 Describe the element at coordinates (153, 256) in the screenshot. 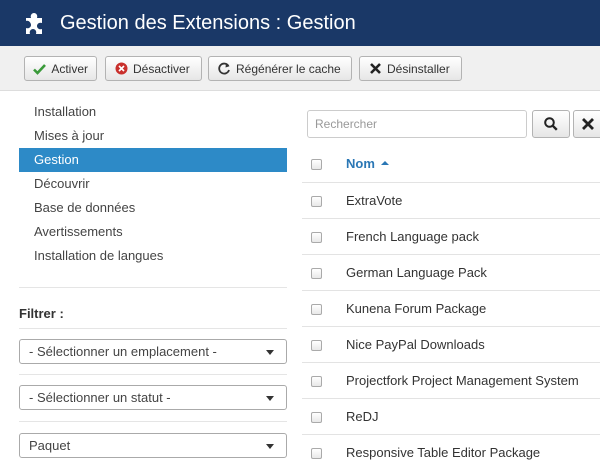

I see `sidebar-item-install-languages: Installation de langues` at that location.